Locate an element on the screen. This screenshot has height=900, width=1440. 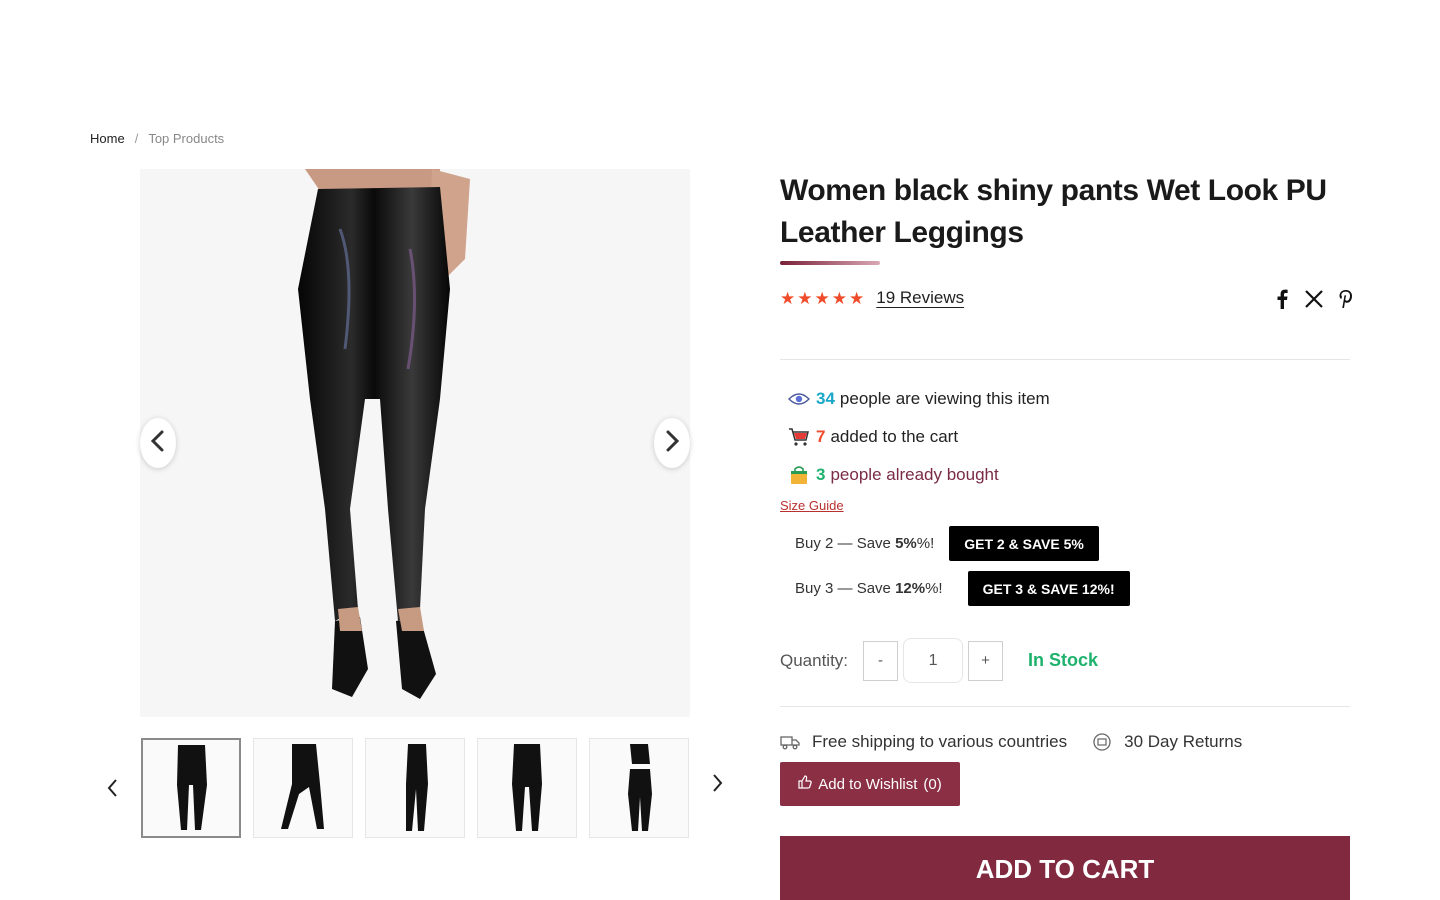
bundle-offer-2: Buy 2 — Save 5%%! GET 2 & SAVE 5% is located at coordinates (939, 543).